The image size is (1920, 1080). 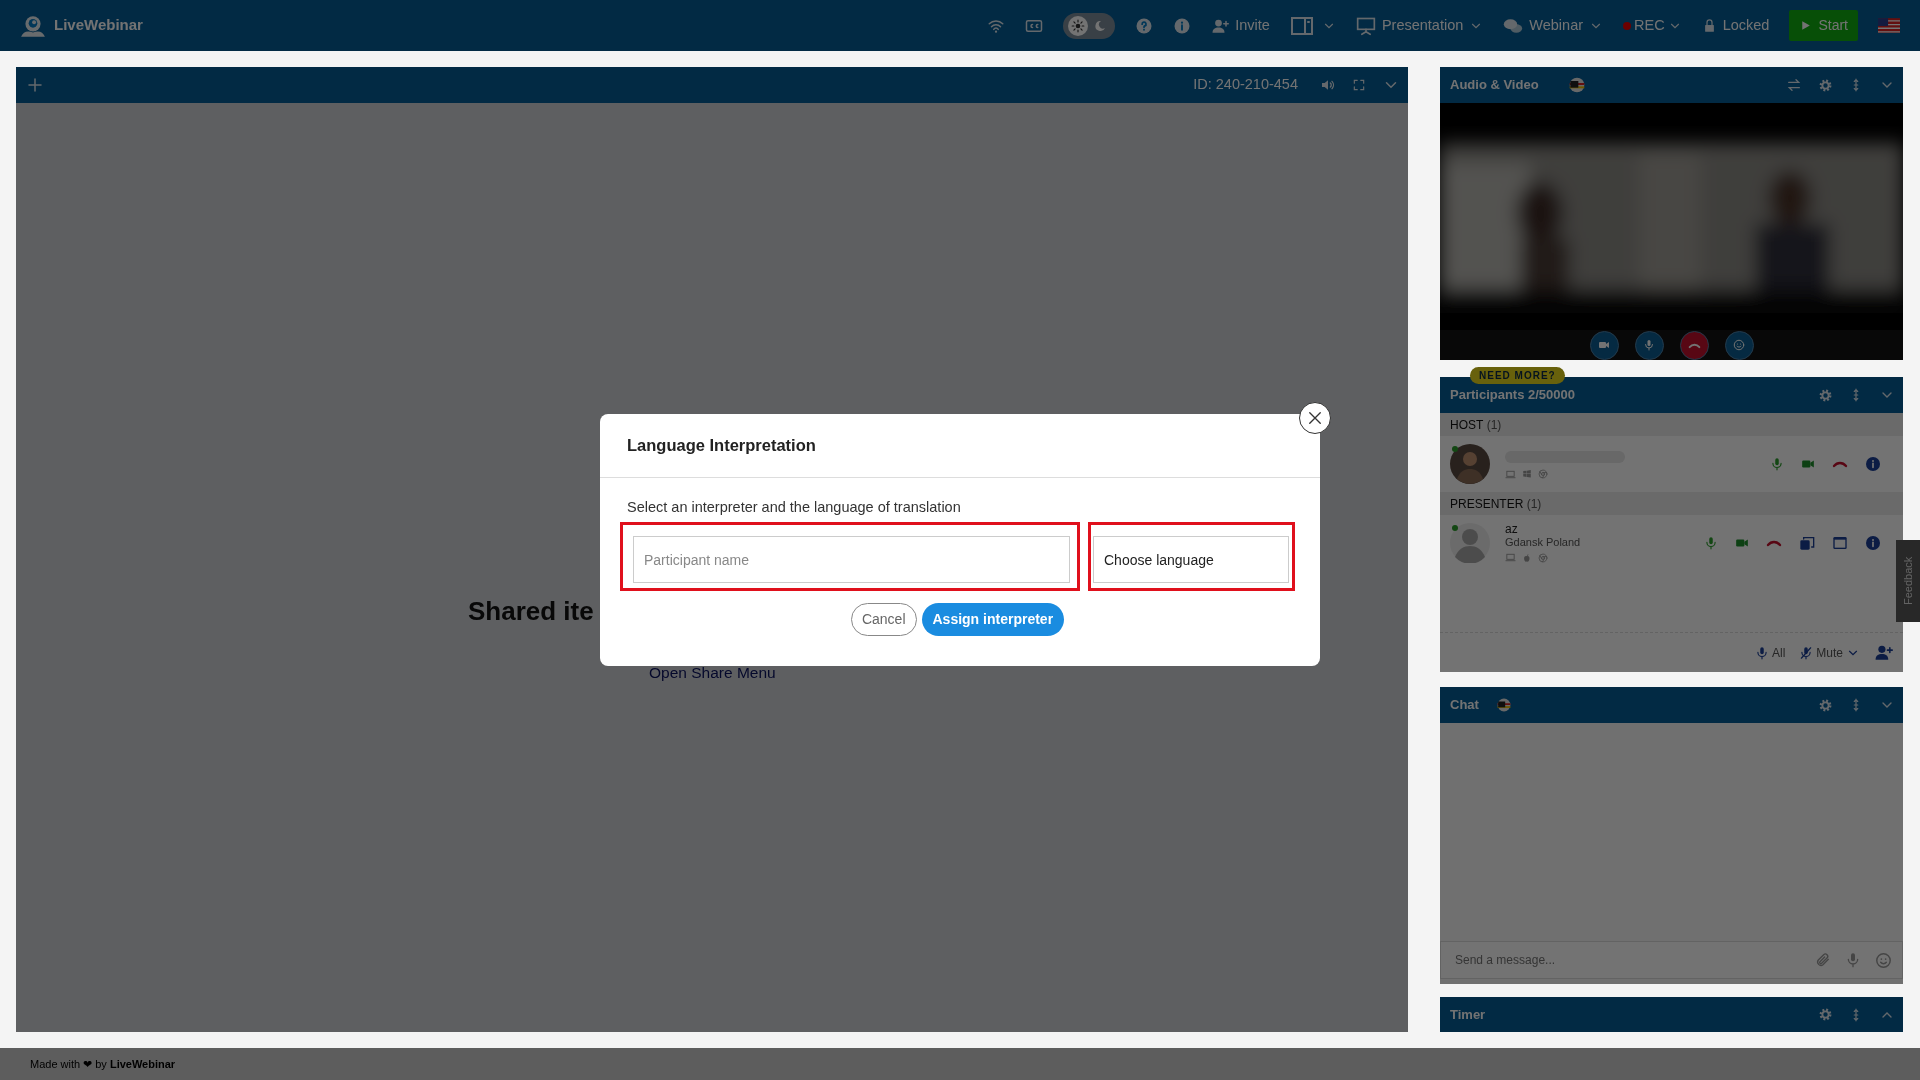 What do you see at coordinates (1467, 425) in the screenshot?
I see `group-label: HOST` at bounding box center [1467, 425].